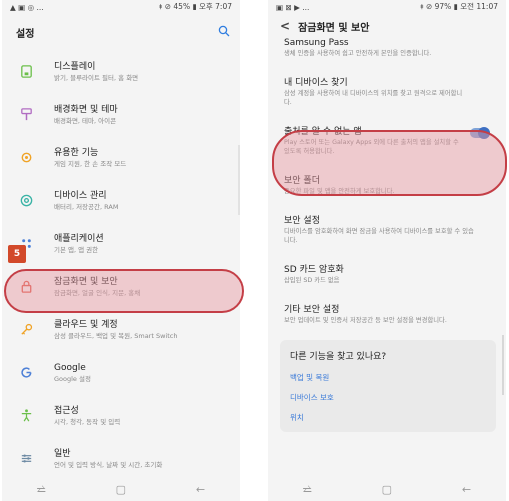 The image size is (509, 501). I want to click on accessibility-icon, so click(26, 416).